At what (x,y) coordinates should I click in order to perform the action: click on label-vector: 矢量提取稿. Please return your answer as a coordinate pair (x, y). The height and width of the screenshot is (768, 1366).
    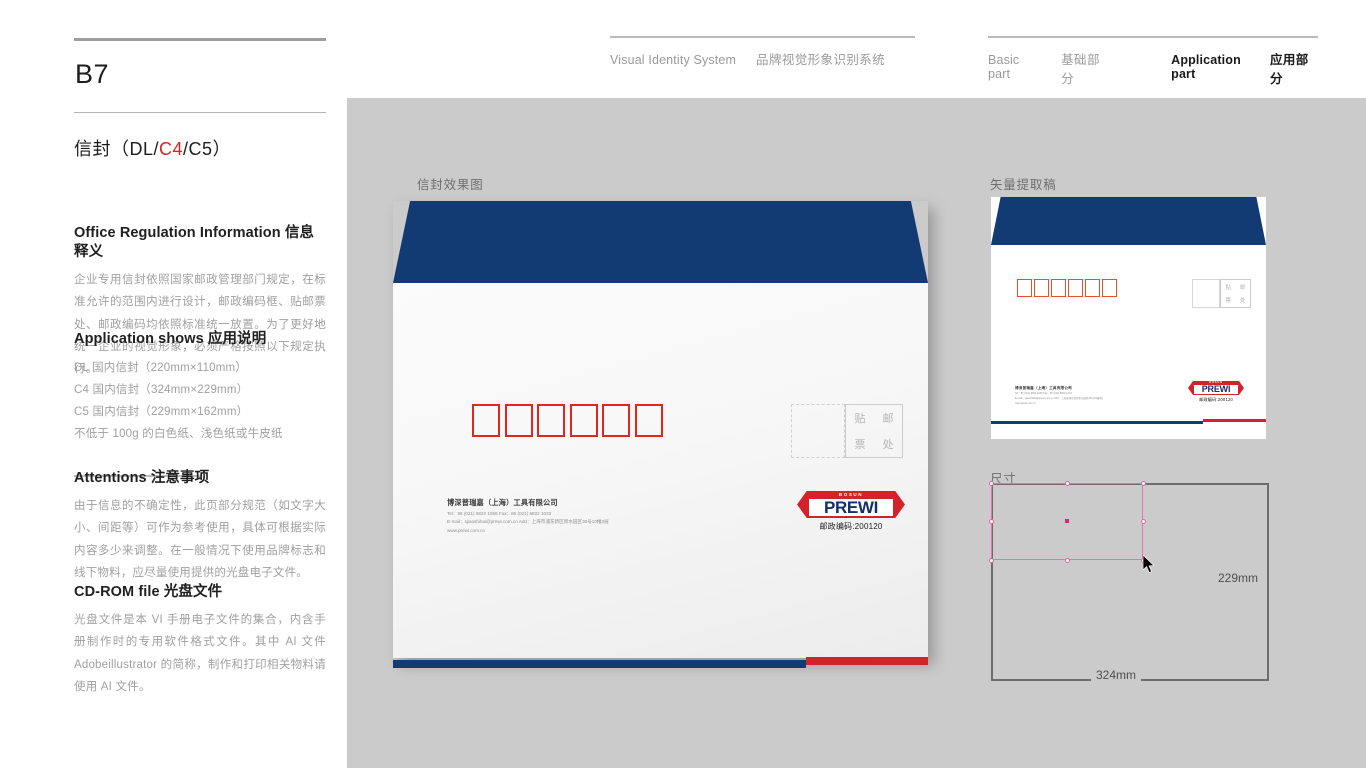
    Looking at the image, I should click on (1023, 185).